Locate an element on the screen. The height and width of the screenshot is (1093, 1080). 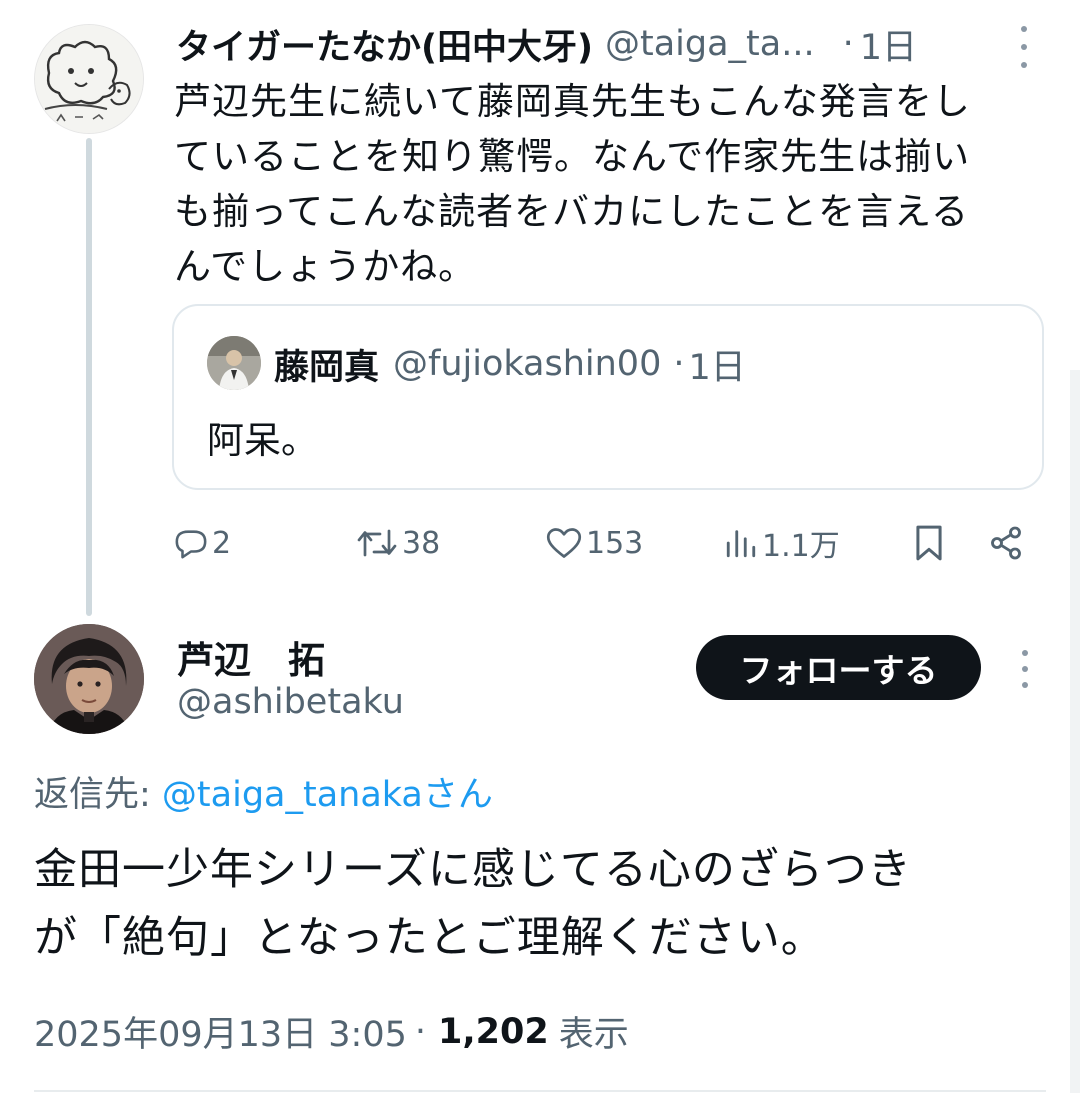
heart-icon is located at coordinates (564, 543).